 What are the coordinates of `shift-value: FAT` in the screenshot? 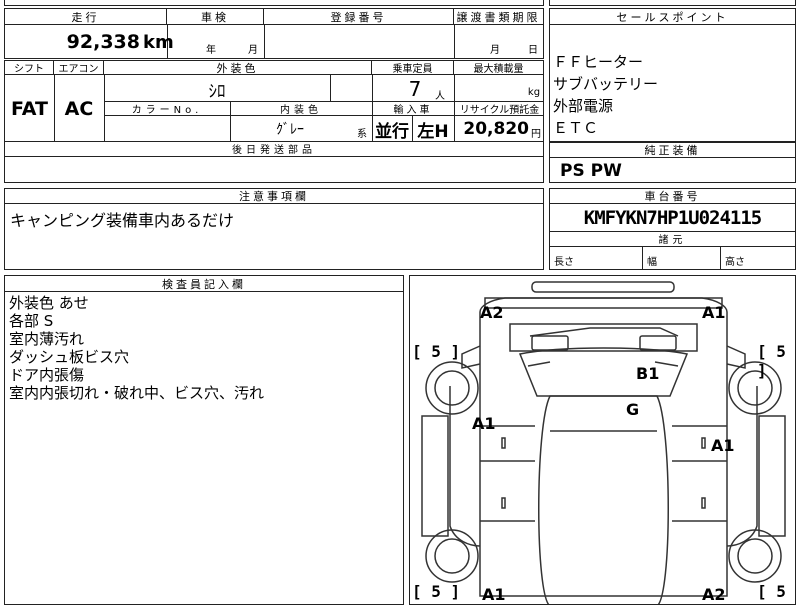 It's located at (29, 109).